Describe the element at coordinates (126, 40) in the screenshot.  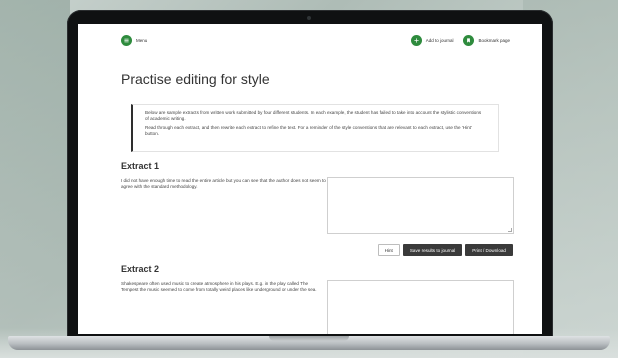
I see `menu-icon` at that location.